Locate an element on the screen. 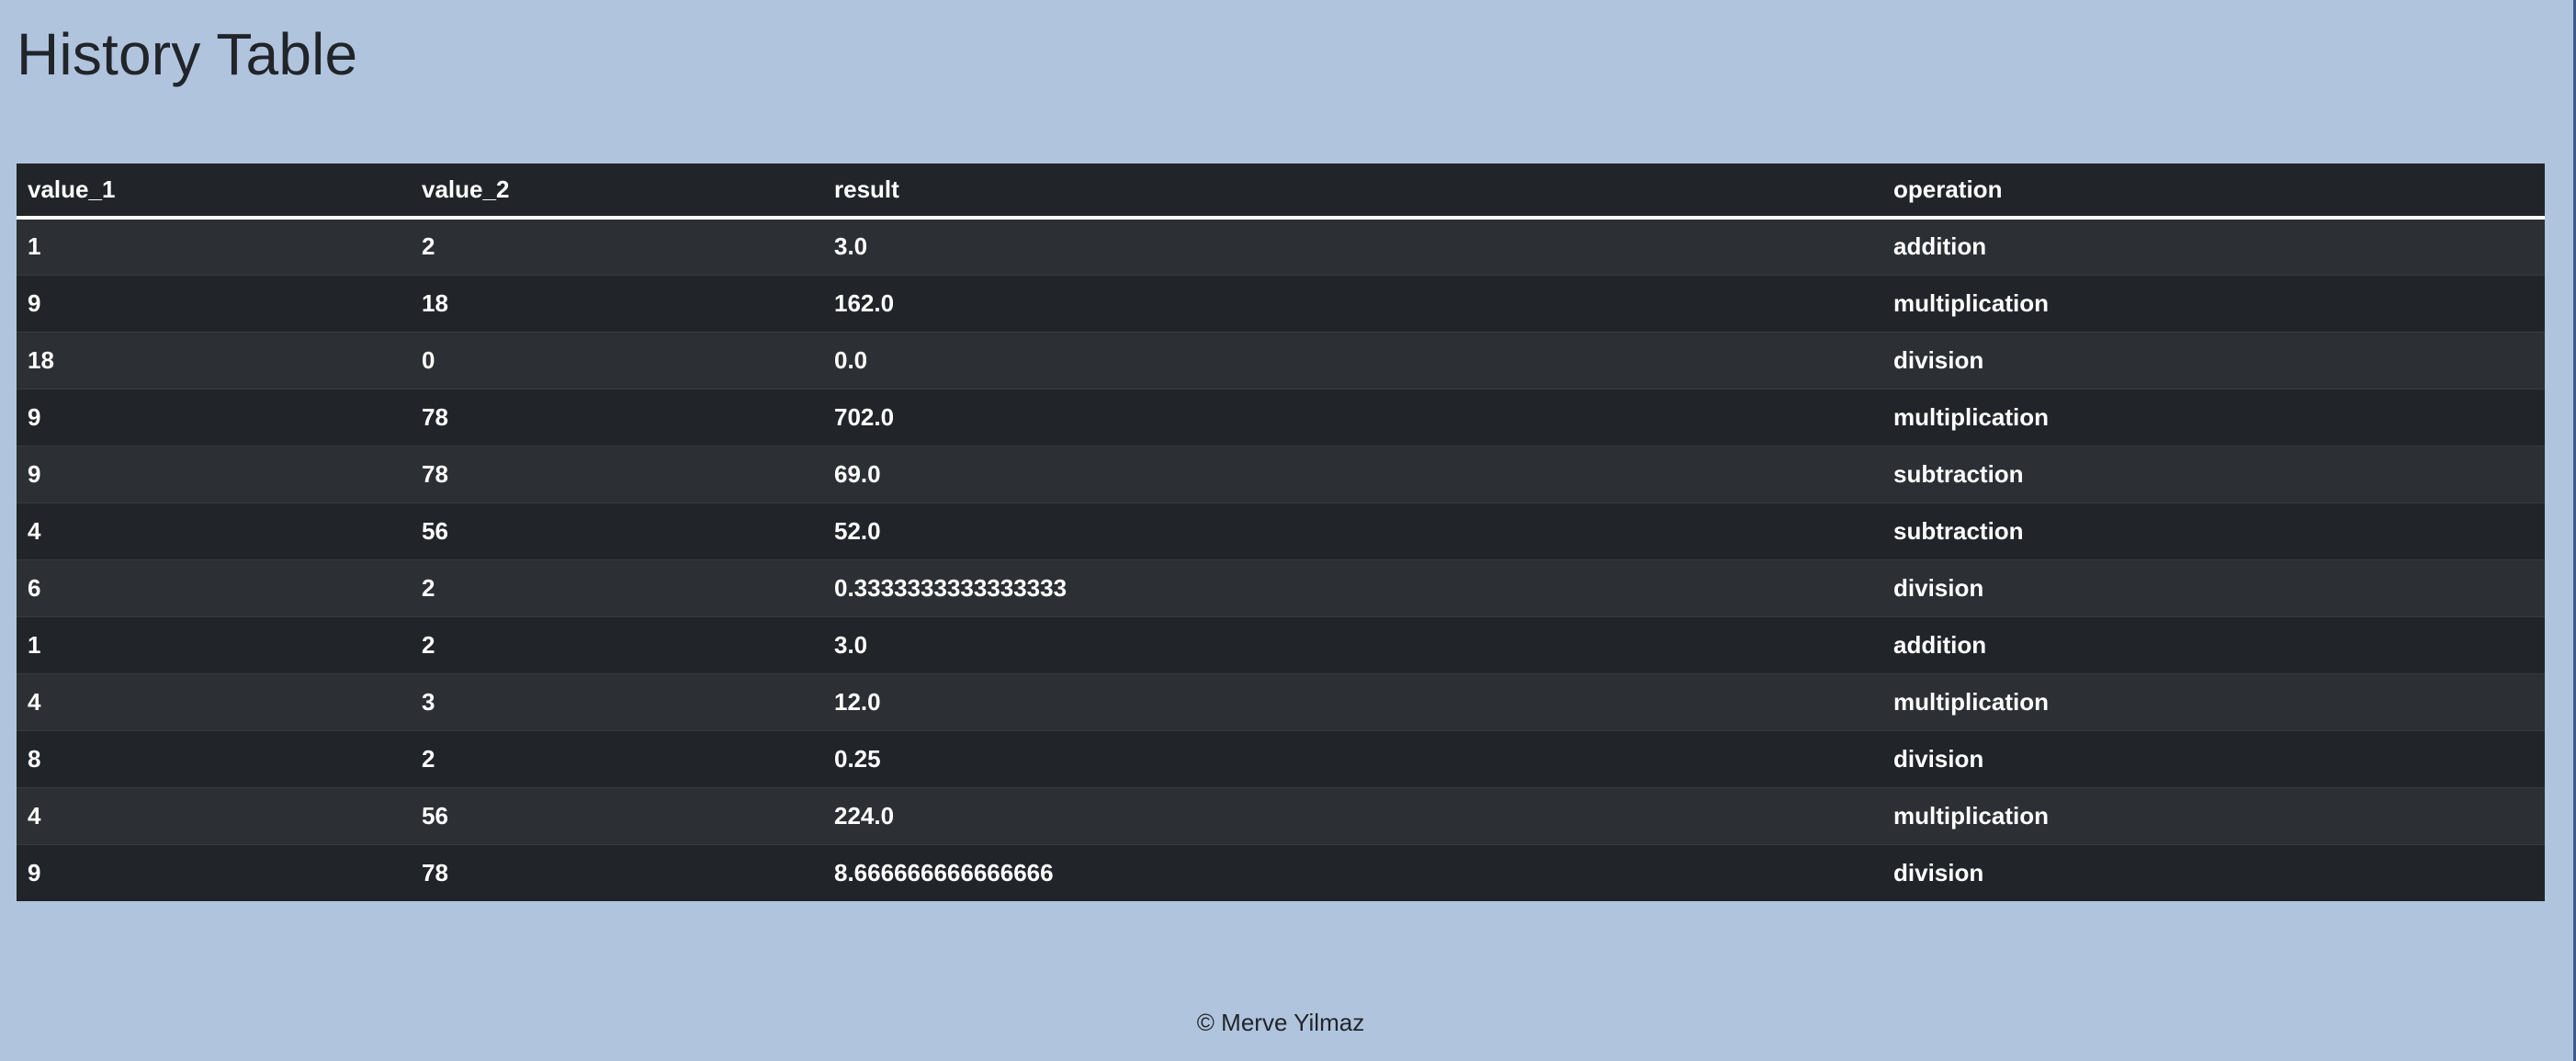 The width and height of the screenshot is (2576, 1061). cell-value-1: 6 is located at coordinates (214, 587).